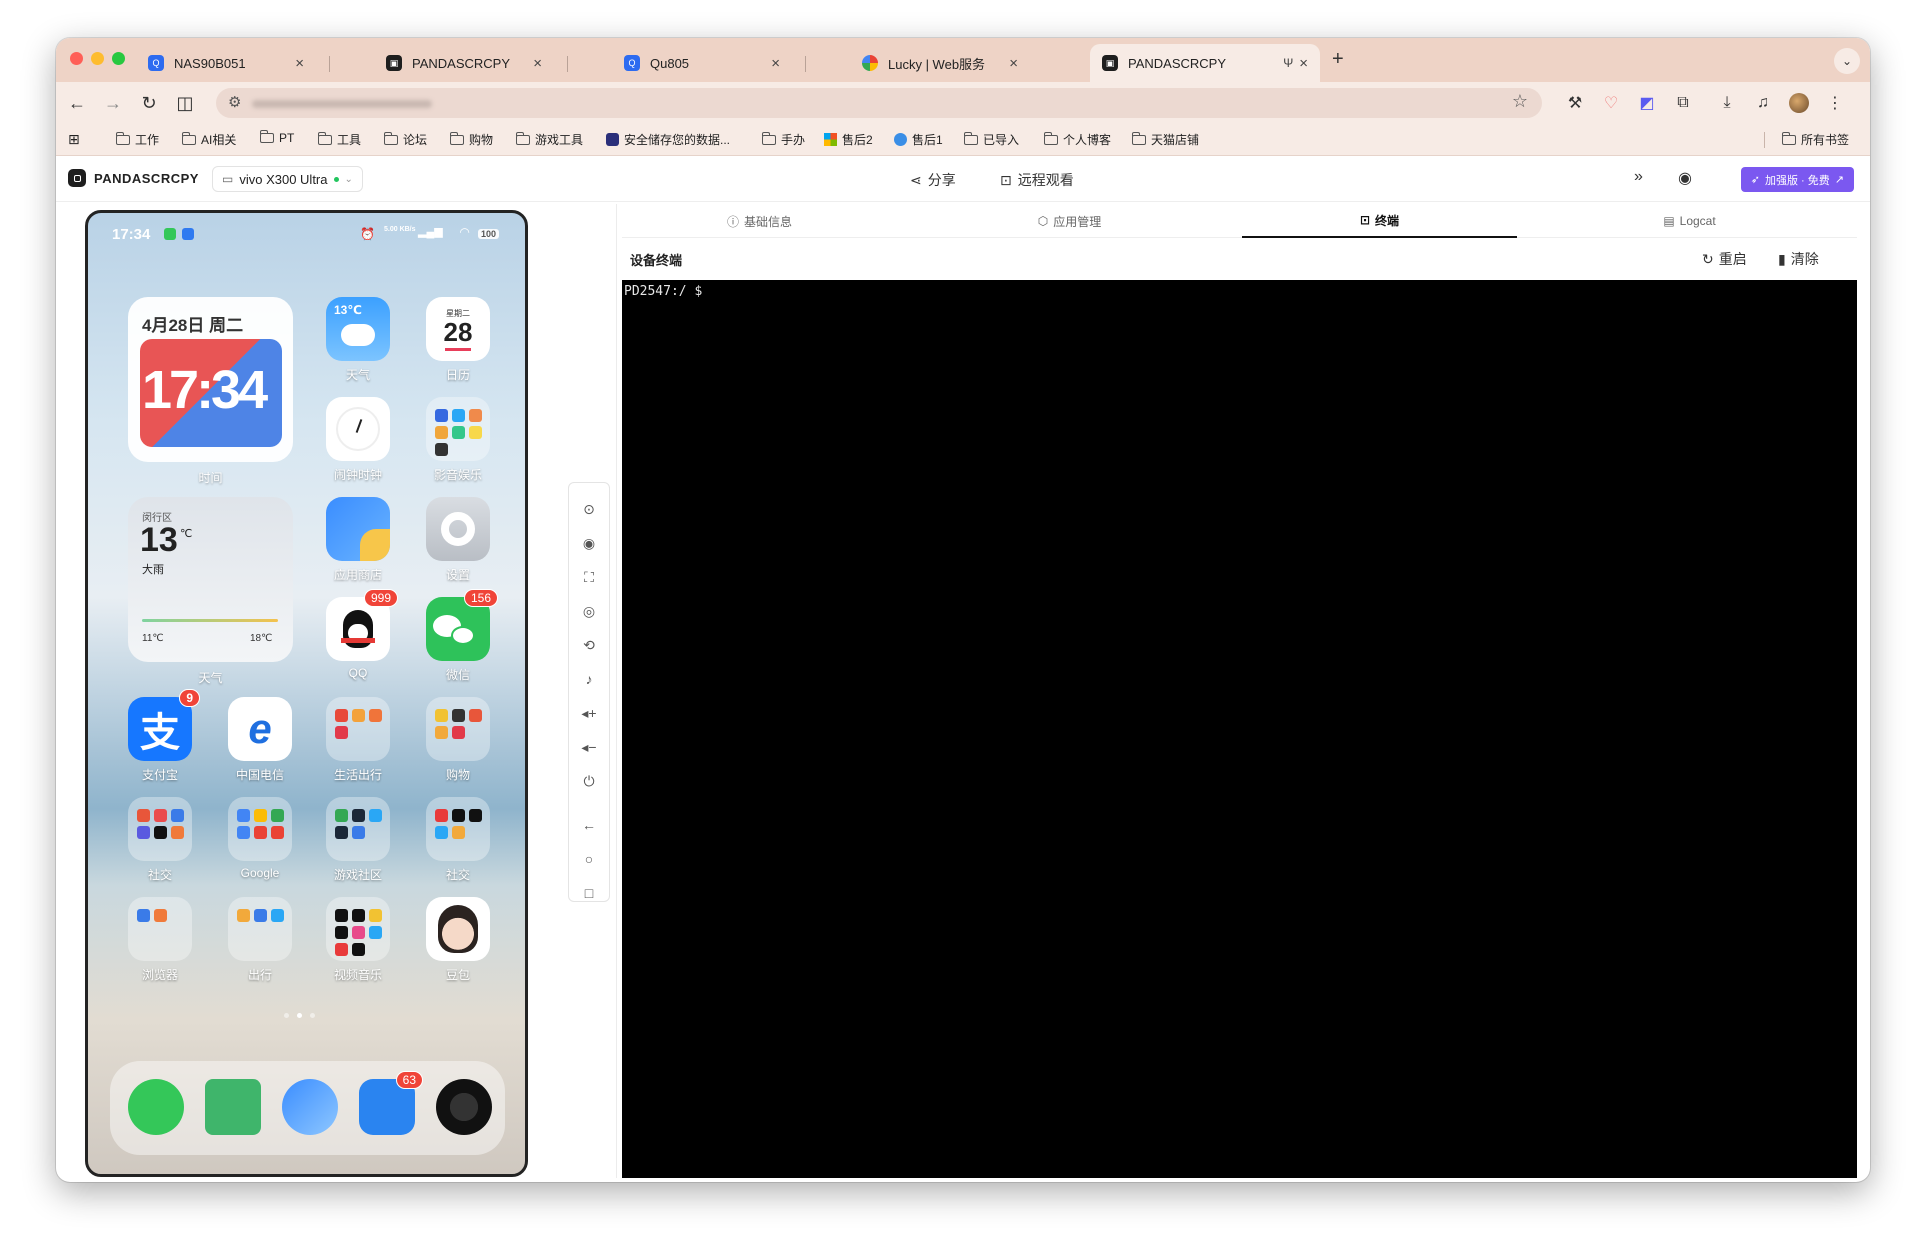 The height and width of the screenshot is (1255, 1925). I want to click on menu-icon: ⋮, so click(1835, 103).